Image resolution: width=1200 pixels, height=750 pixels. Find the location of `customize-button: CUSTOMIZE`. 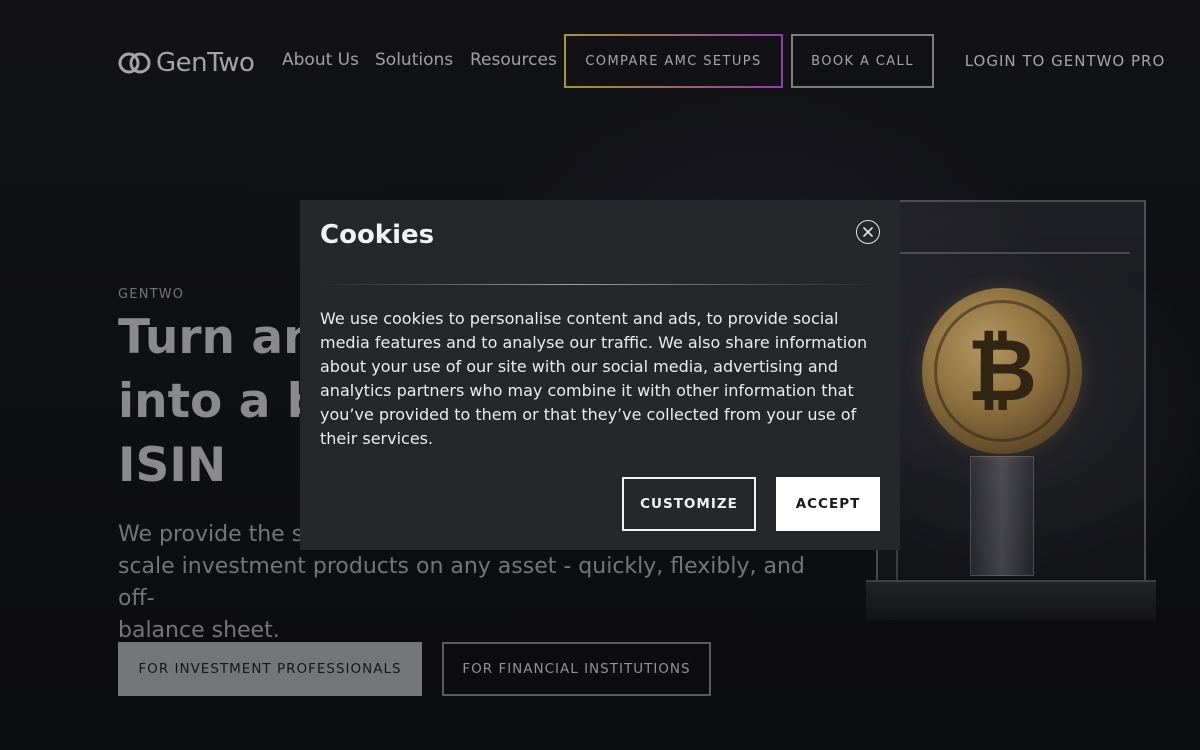

customize-button: CUSTOMIZE is located at coordinates (689, 504).